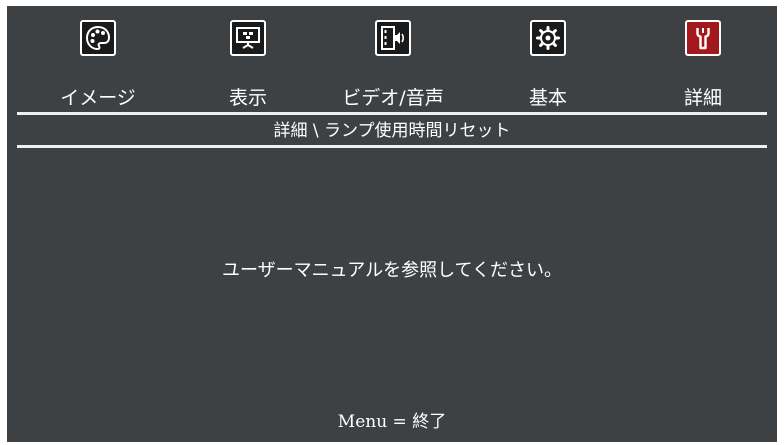 This screenshot has width=784, height=445. Describe the element at coordinates (392, 131) in the screenshot. I see `breadcrumb: 詳細 \ ランプ使用時間リセット` at that location.